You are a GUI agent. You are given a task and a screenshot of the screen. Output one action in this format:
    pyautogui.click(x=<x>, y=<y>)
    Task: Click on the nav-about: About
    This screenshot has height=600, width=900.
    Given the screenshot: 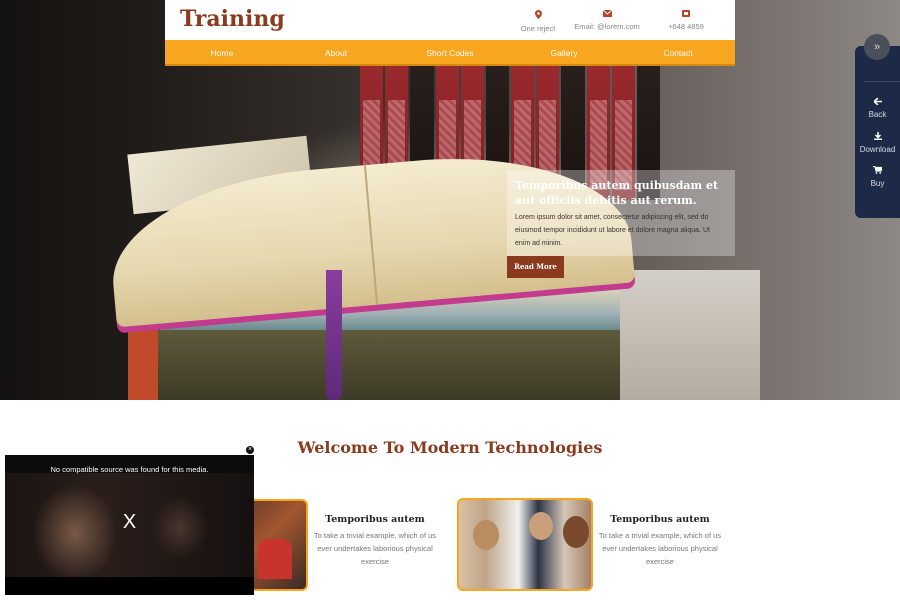 What is the action you would take?
    pyautogui.click(x=336, y=52)
    